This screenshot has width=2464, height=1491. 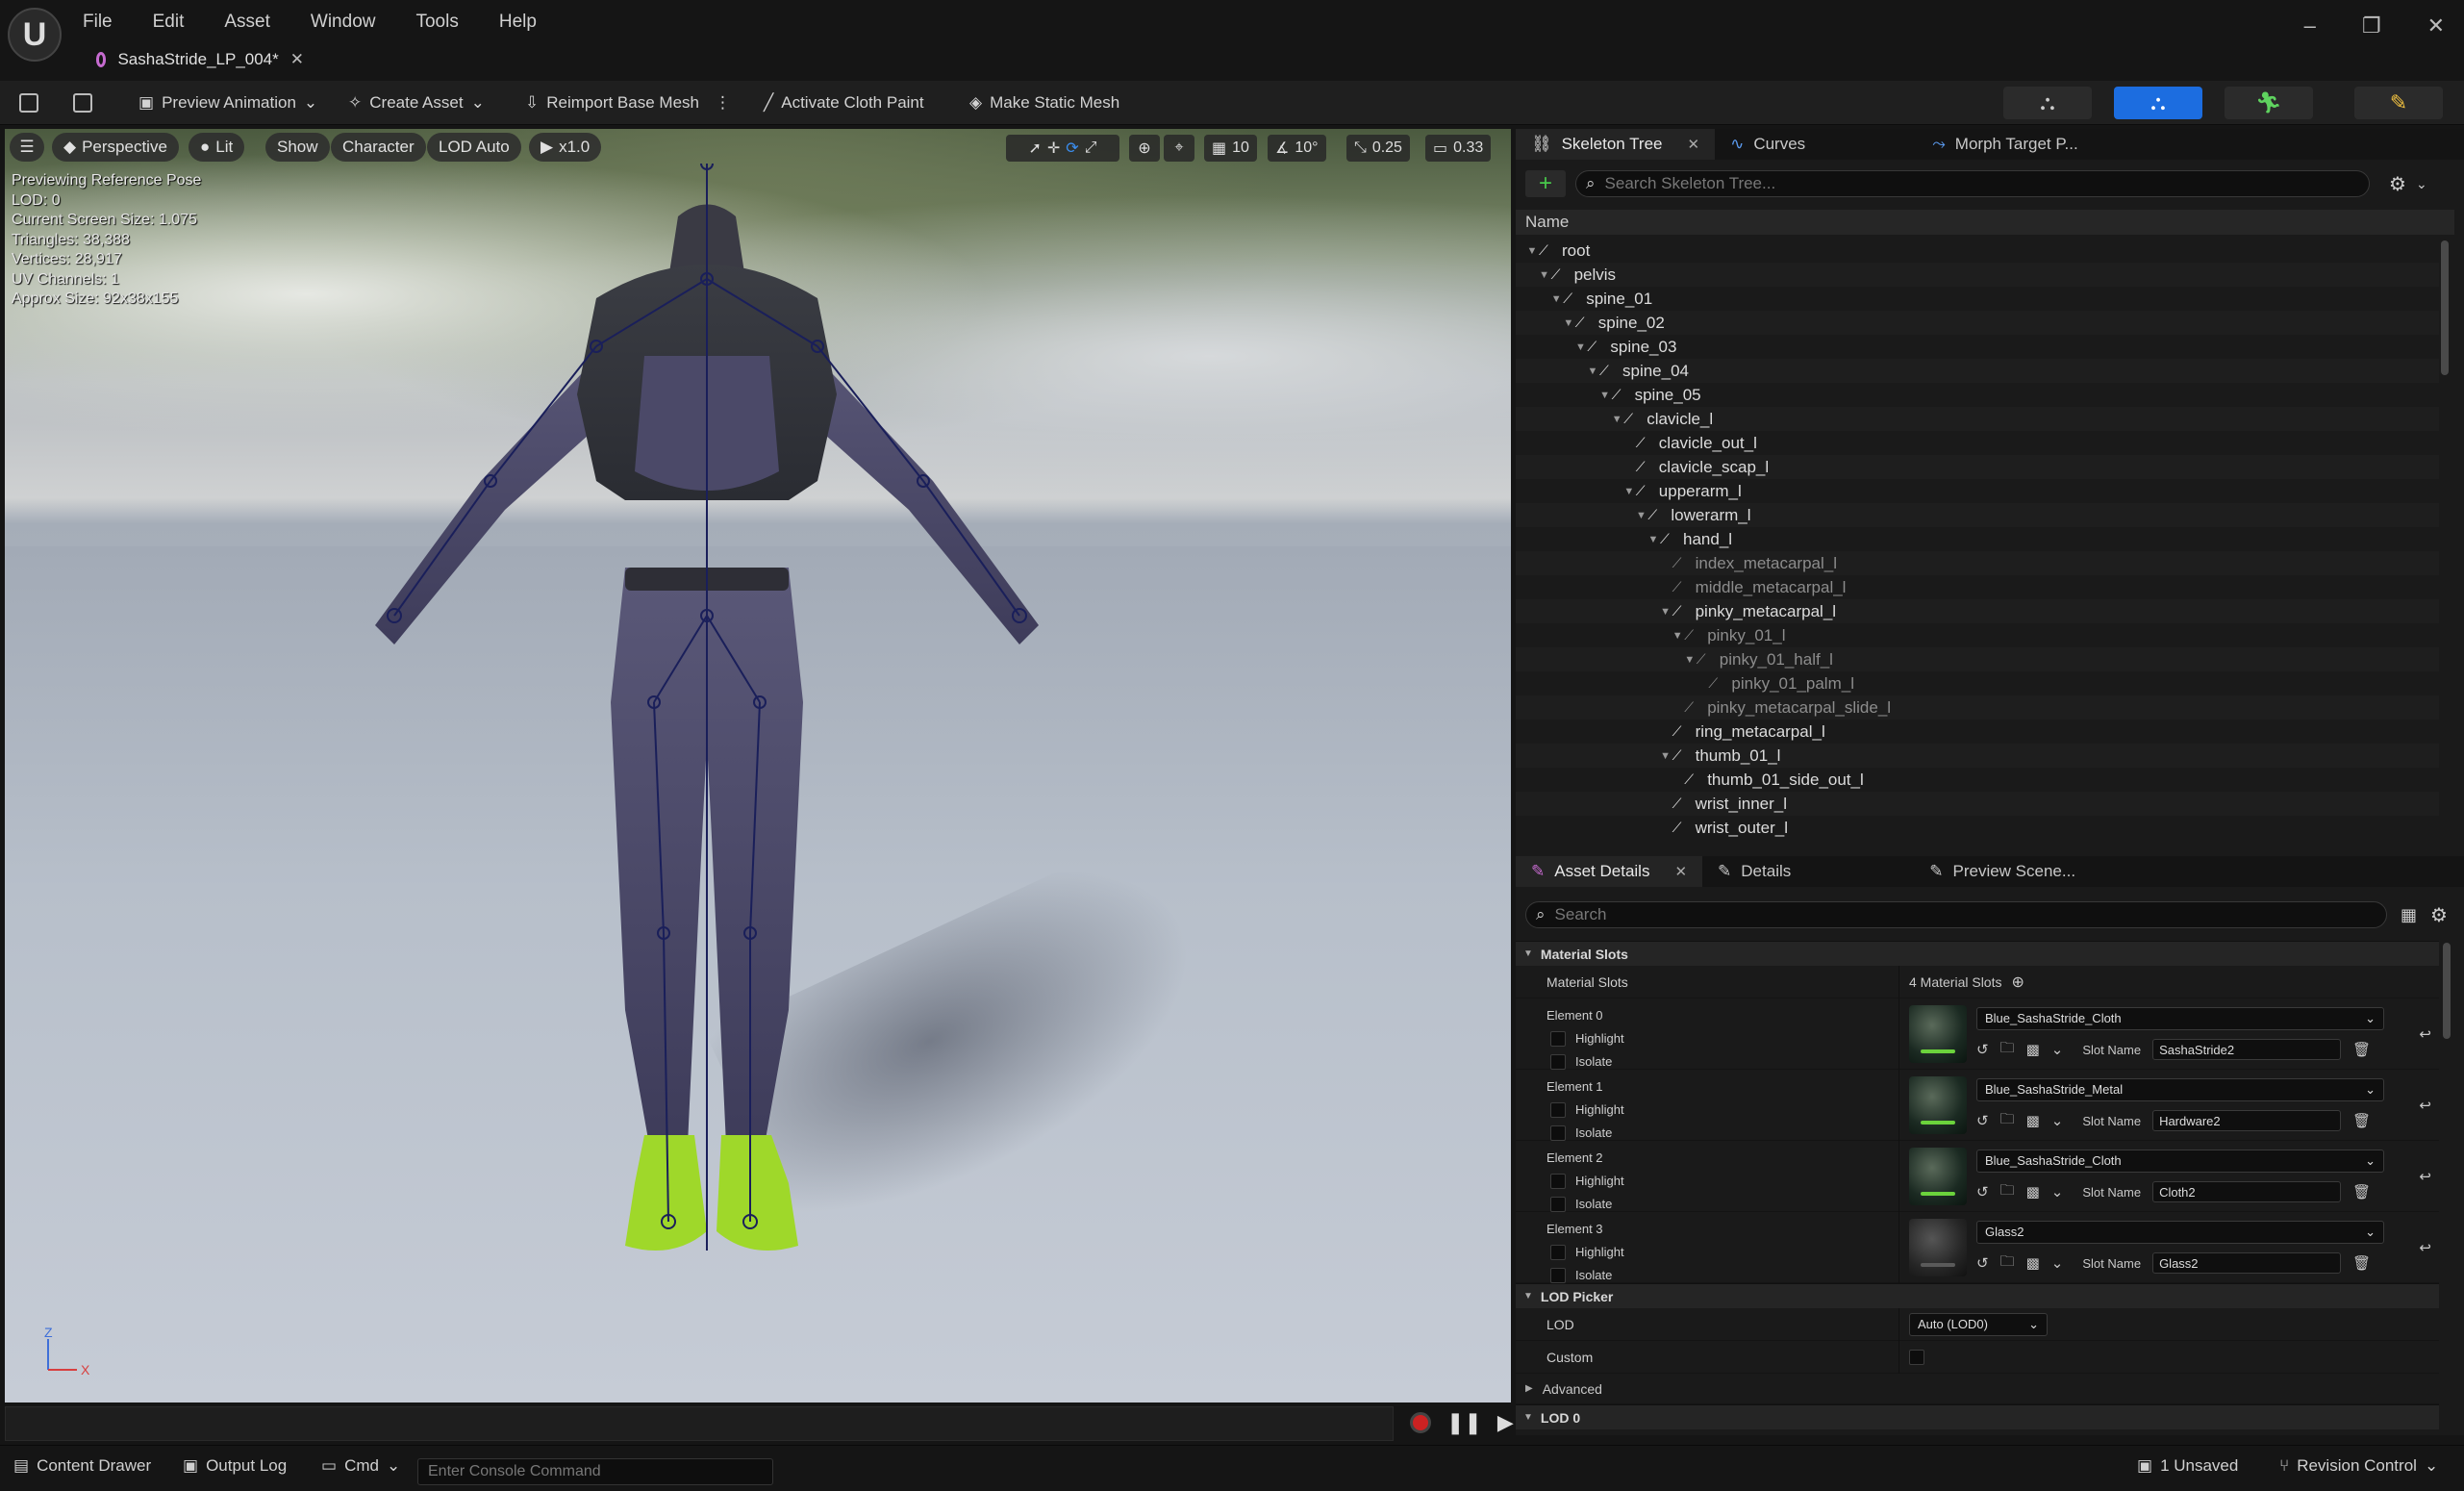 What do you see at coordinates (1044, 102) in the screenshot?
I see `make-static-mesh-button: ◈ Make Static Mesh` at bounding box center [1044, 102].